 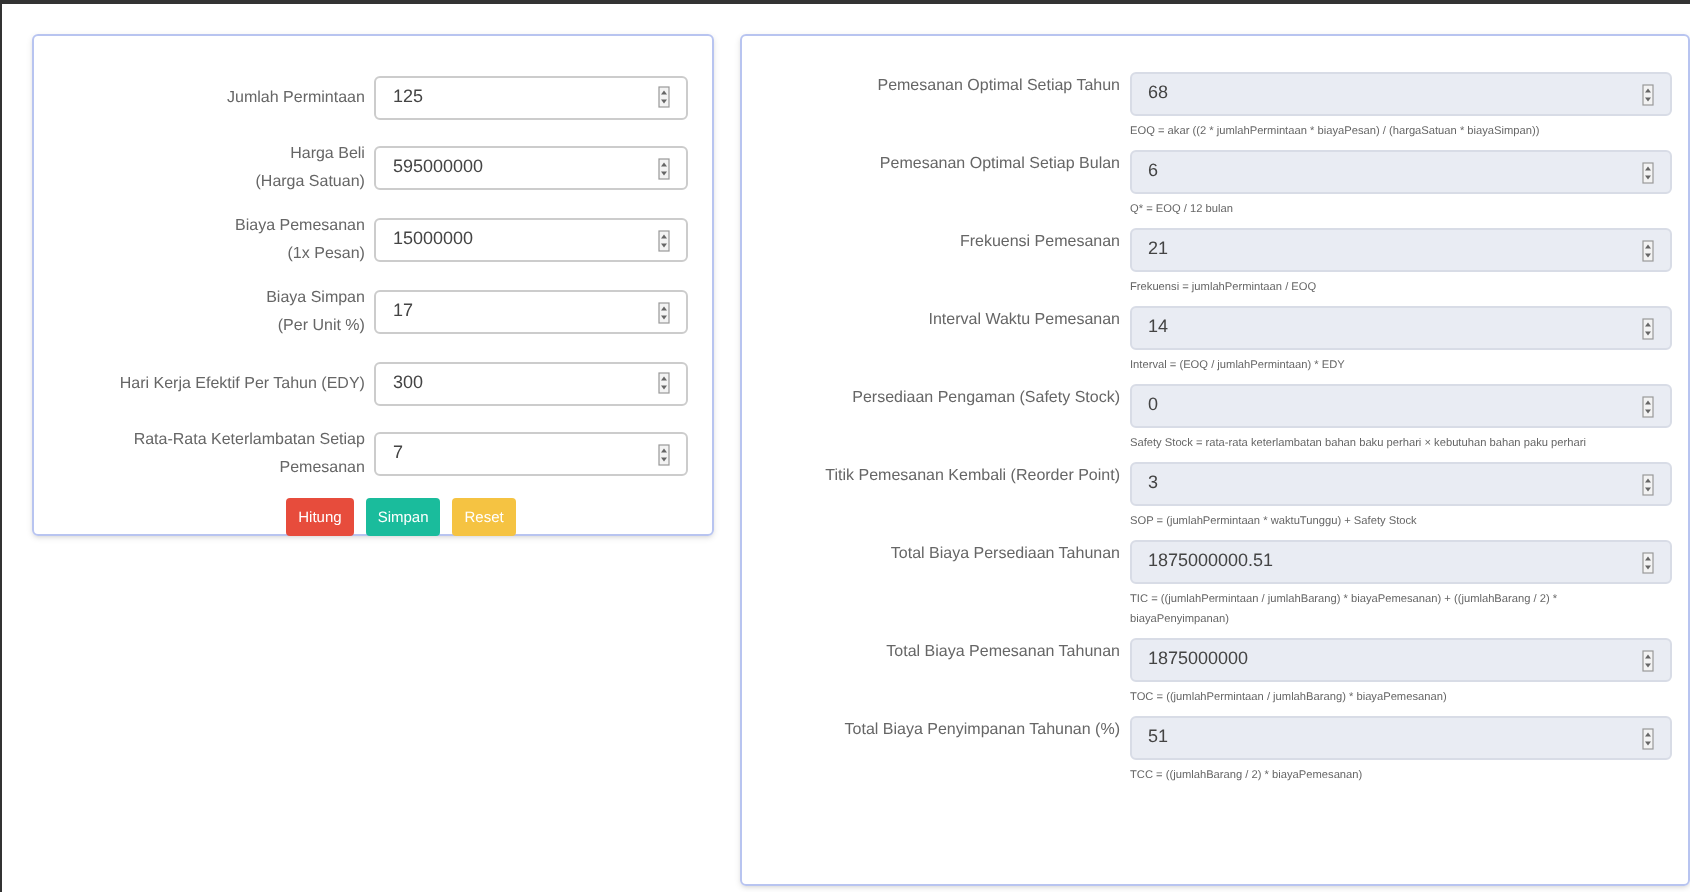 I want to click on number-field: 125, so click(x=531, y=97).